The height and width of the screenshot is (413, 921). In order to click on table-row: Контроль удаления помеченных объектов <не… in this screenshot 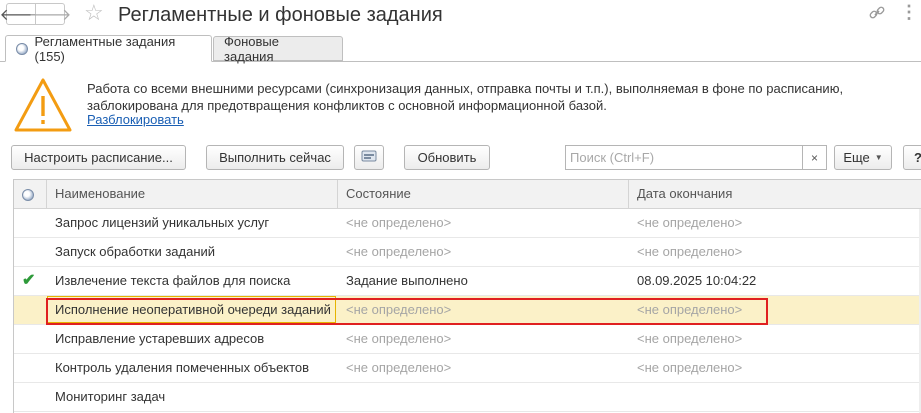, I will do `click(467, 368)`.